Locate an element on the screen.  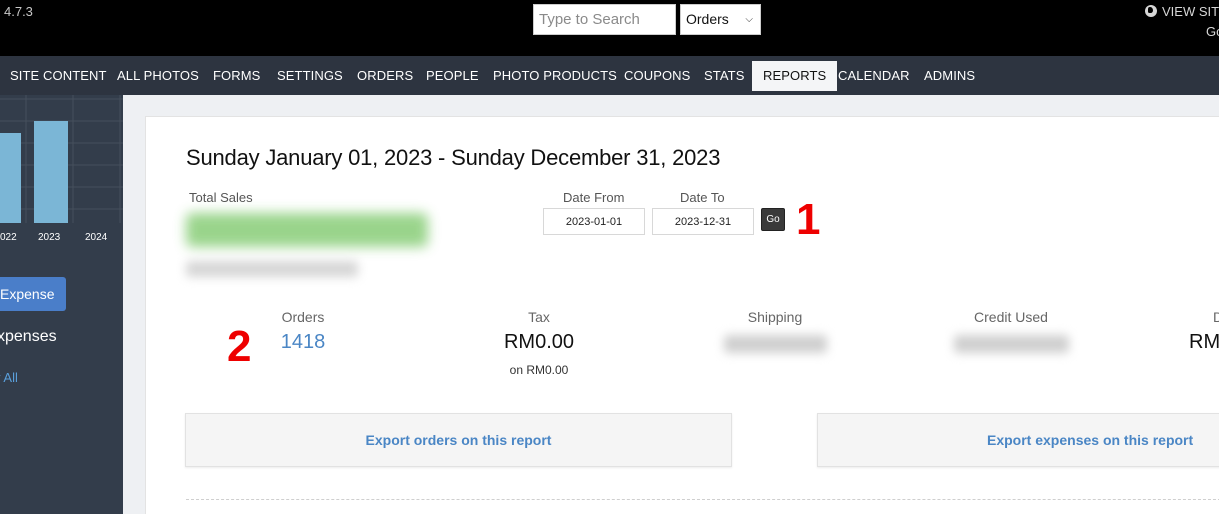
globe-icon is located at coordinates (1151, 11).